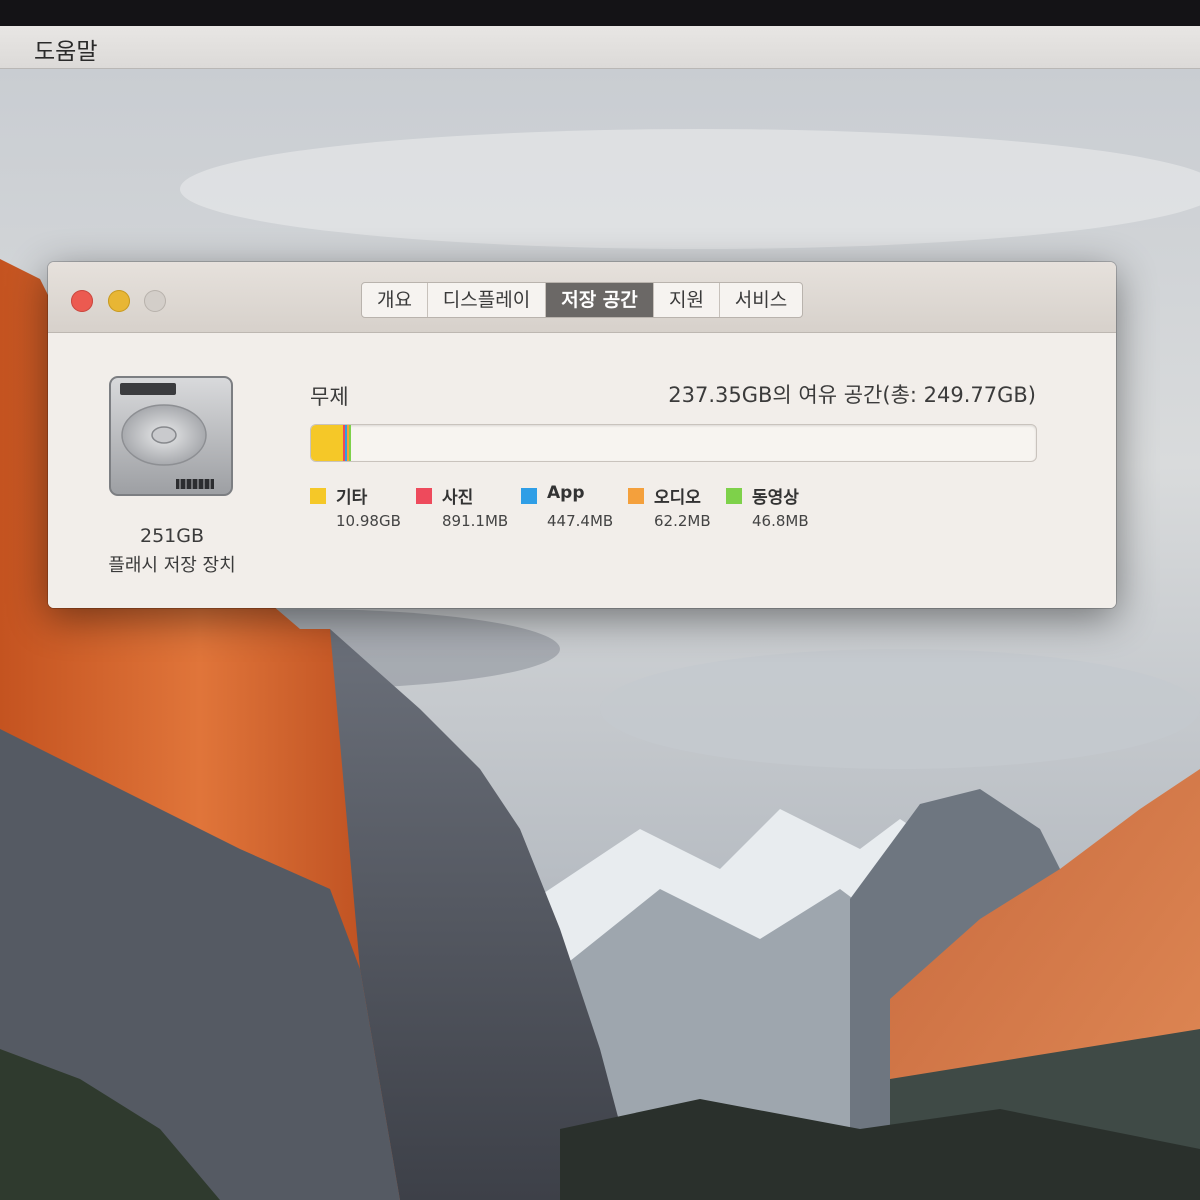 This screenshot has height=1200, width=1200. I want to click on tab-displays: 디스플레이, so click(487, 300).